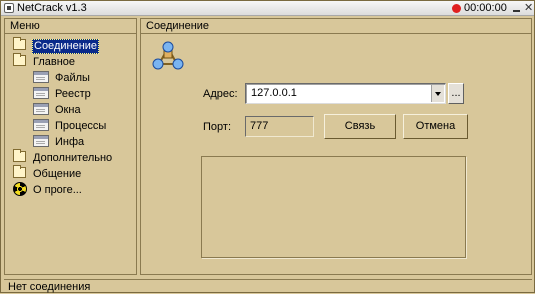 Image resolution: width=535 pixels, height=294 pixels. What do you see at coordinates (57, 174) in the screenshot?
I see `menu-item-label: Общение` at bounding box center [57, 174].